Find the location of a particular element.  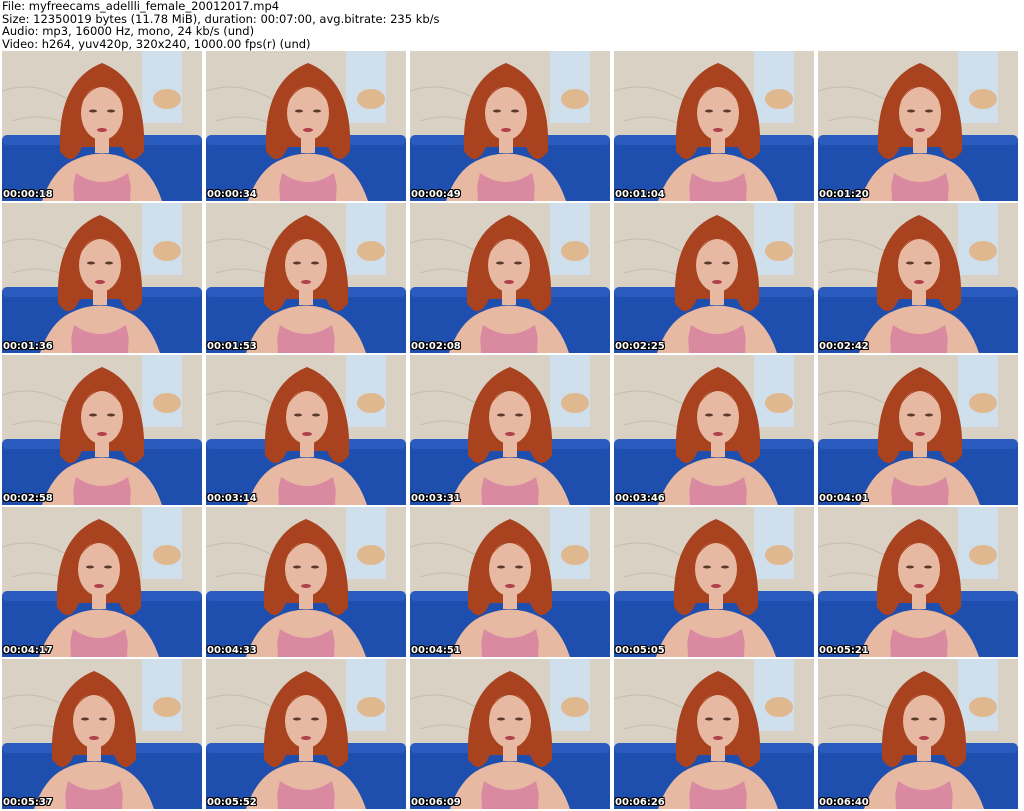

frame-timestamp: 00:05:05 is located at coordinates (640, 650).